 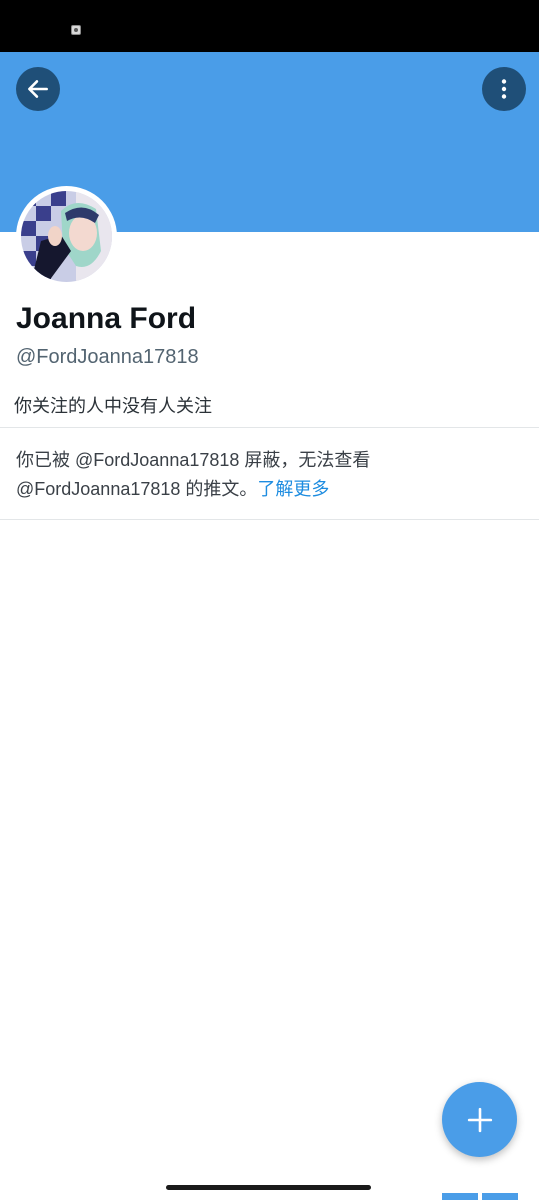 I want to click on plus-icon, so click(x=479, y=1119).